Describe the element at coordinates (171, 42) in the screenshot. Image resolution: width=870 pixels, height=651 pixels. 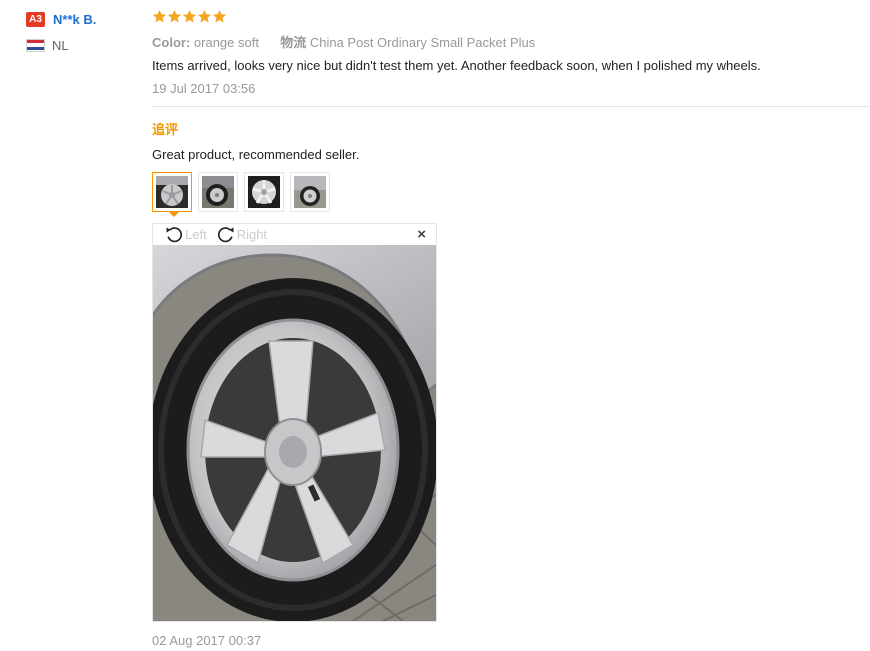
I see `color-label: Color:` at that location.